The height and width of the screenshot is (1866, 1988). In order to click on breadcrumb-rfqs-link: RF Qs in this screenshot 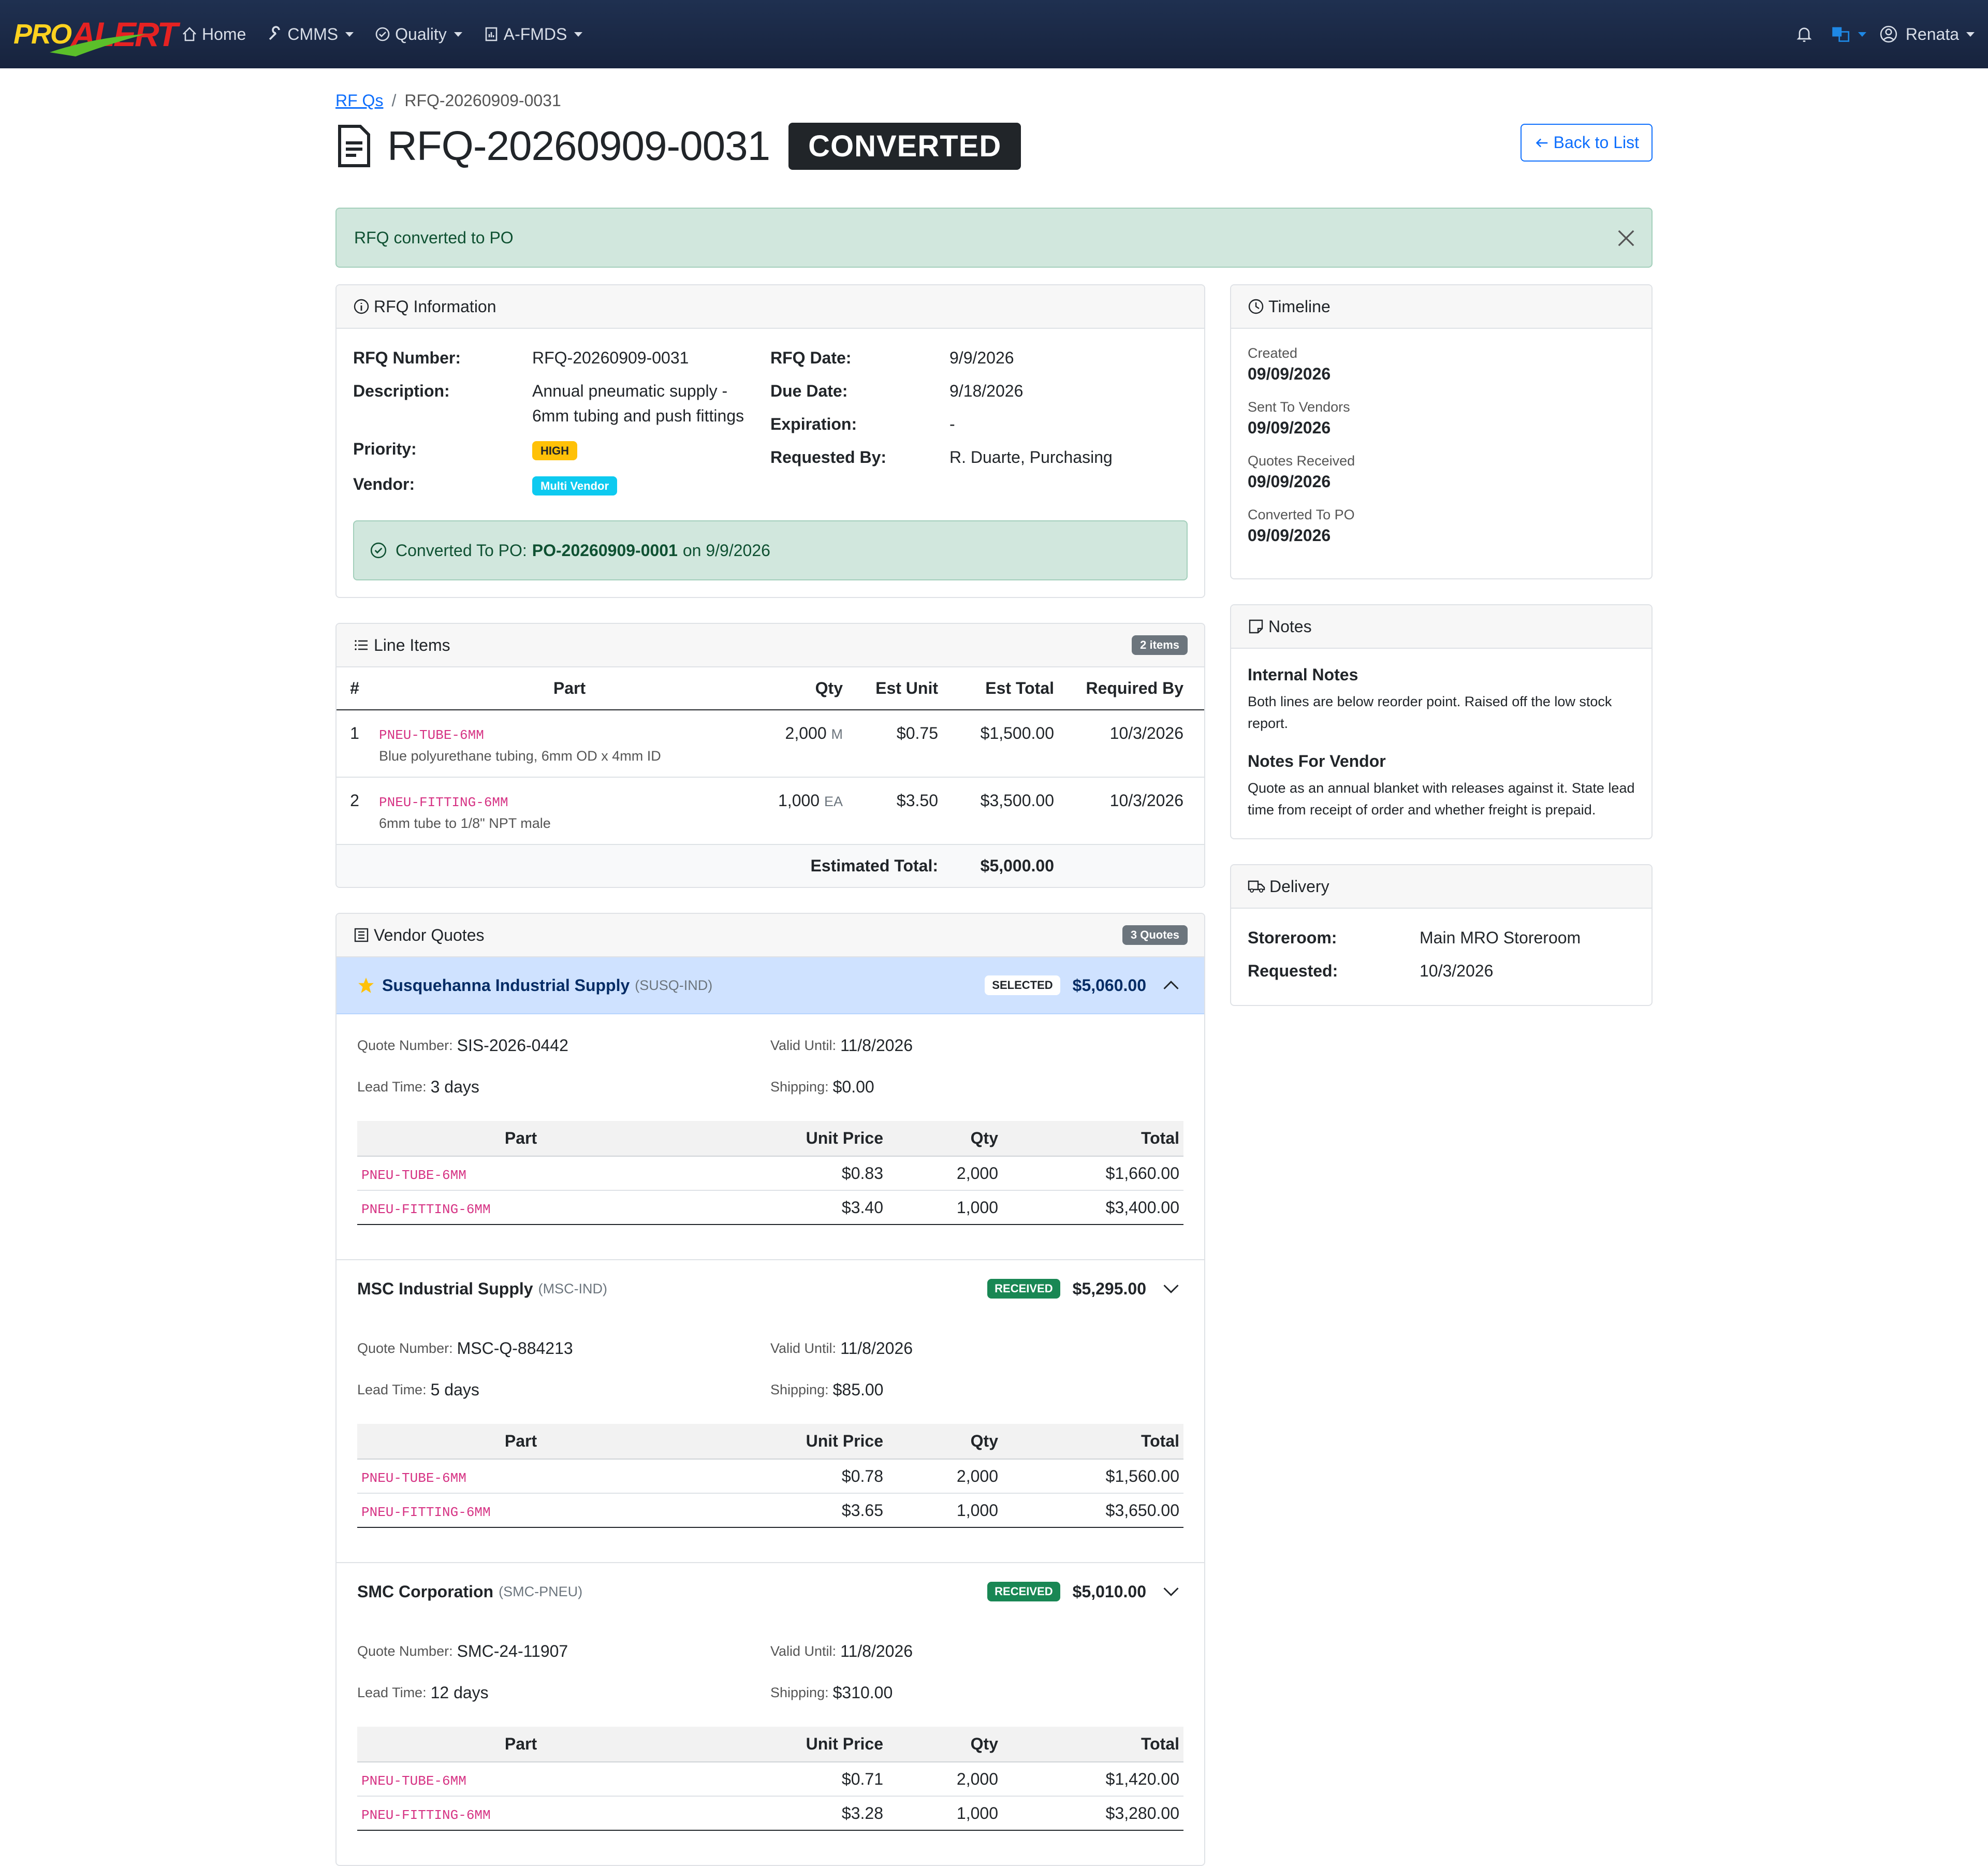, I will do `click(359, 100)`.